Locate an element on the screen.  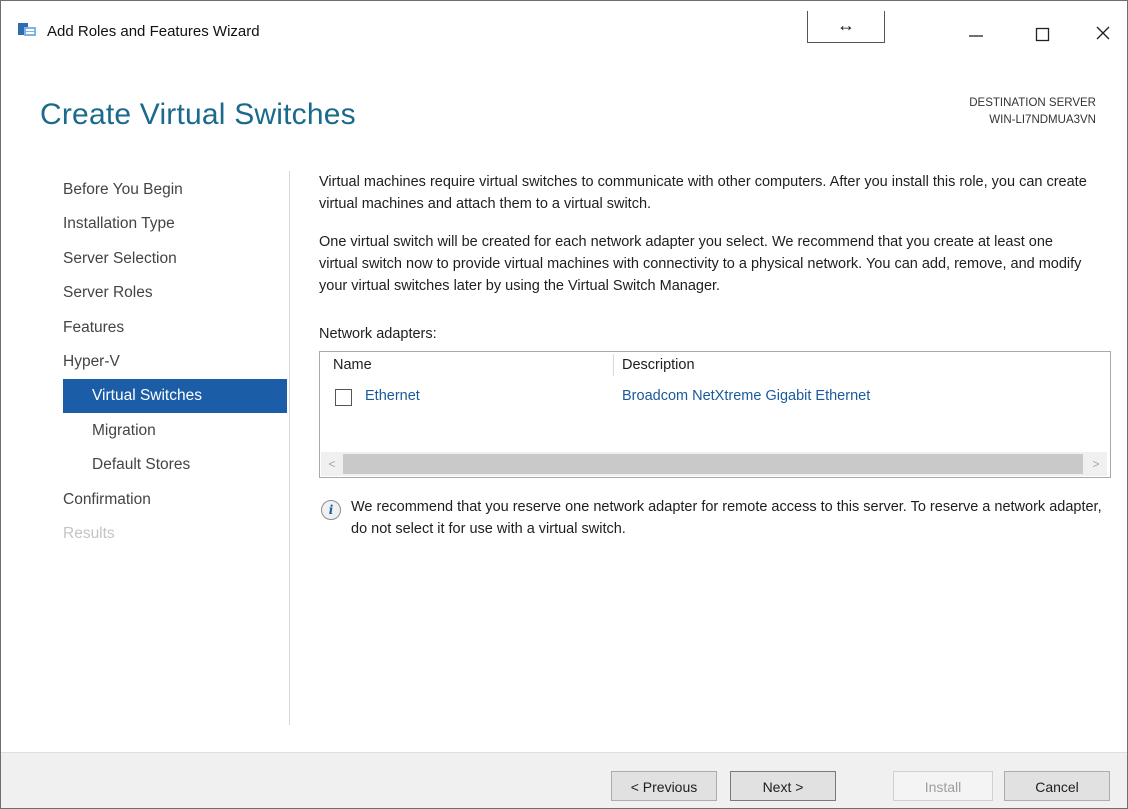
scroll-left-arrow-icon: < is located at coordinates (332, 464).